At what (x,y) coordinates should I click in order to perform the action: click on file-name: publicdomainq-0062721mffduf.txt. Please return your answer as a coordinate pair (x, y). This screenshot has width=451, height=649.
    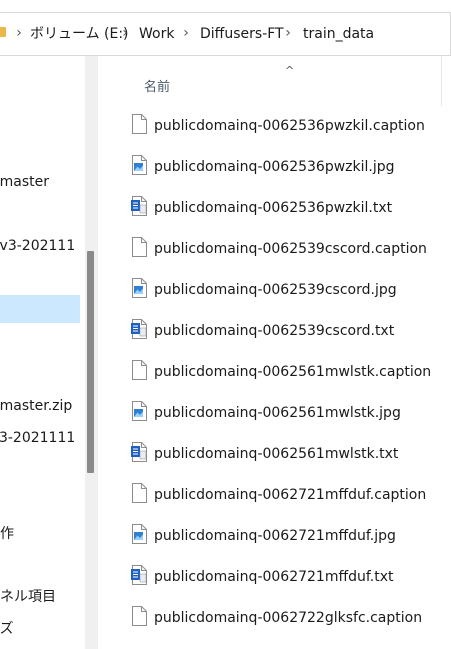
    Looking at the image, I should click on (274, 577).